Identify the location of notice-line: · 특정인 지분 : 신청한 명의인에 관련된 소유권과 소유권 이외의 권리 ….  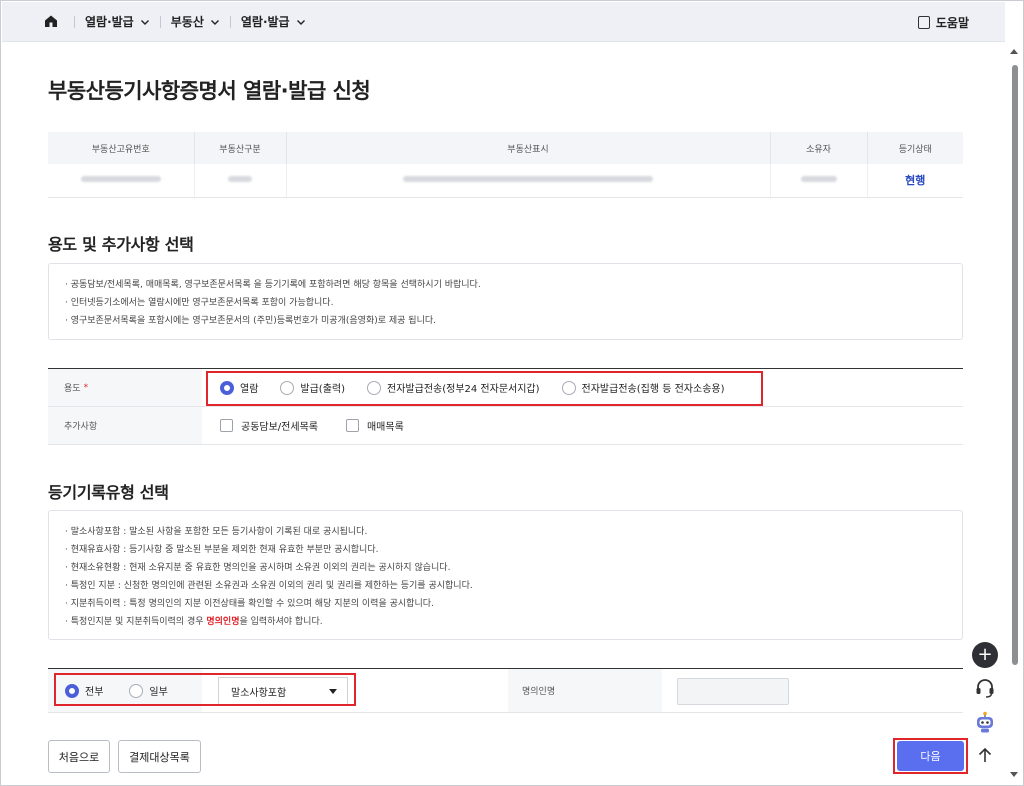
(269, 586).